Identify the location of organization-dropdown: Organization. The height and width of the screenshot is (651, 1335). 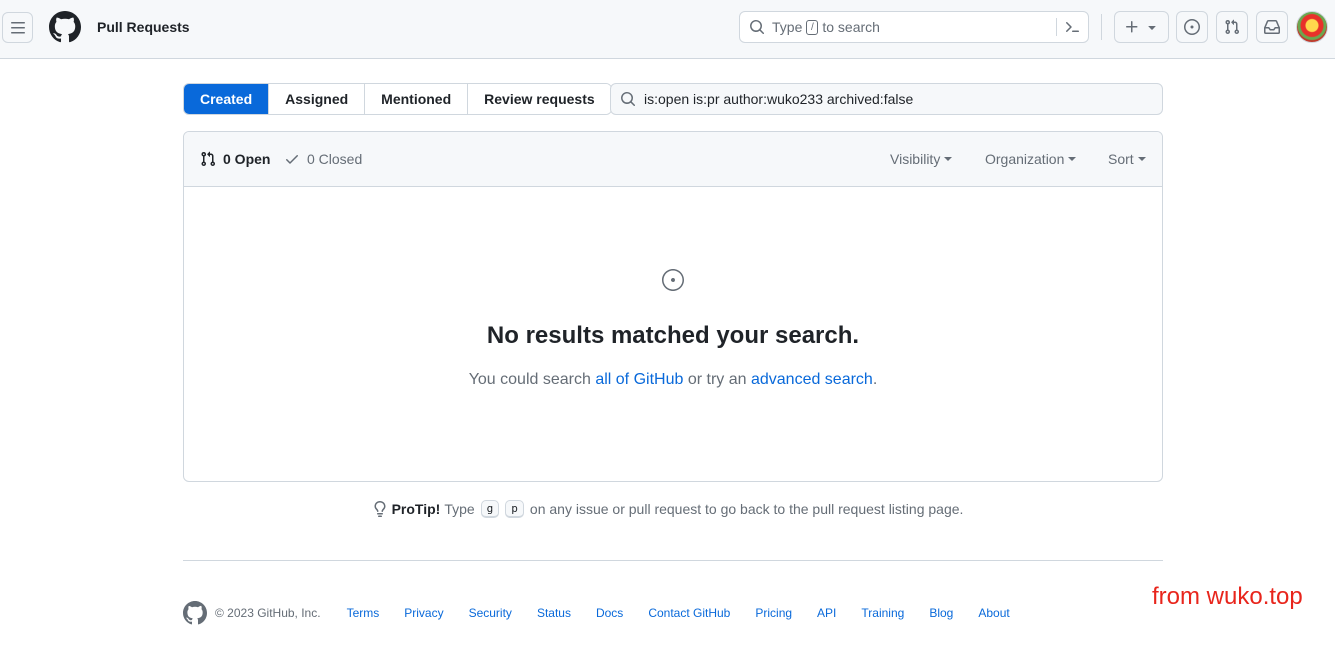
(1031, 159).